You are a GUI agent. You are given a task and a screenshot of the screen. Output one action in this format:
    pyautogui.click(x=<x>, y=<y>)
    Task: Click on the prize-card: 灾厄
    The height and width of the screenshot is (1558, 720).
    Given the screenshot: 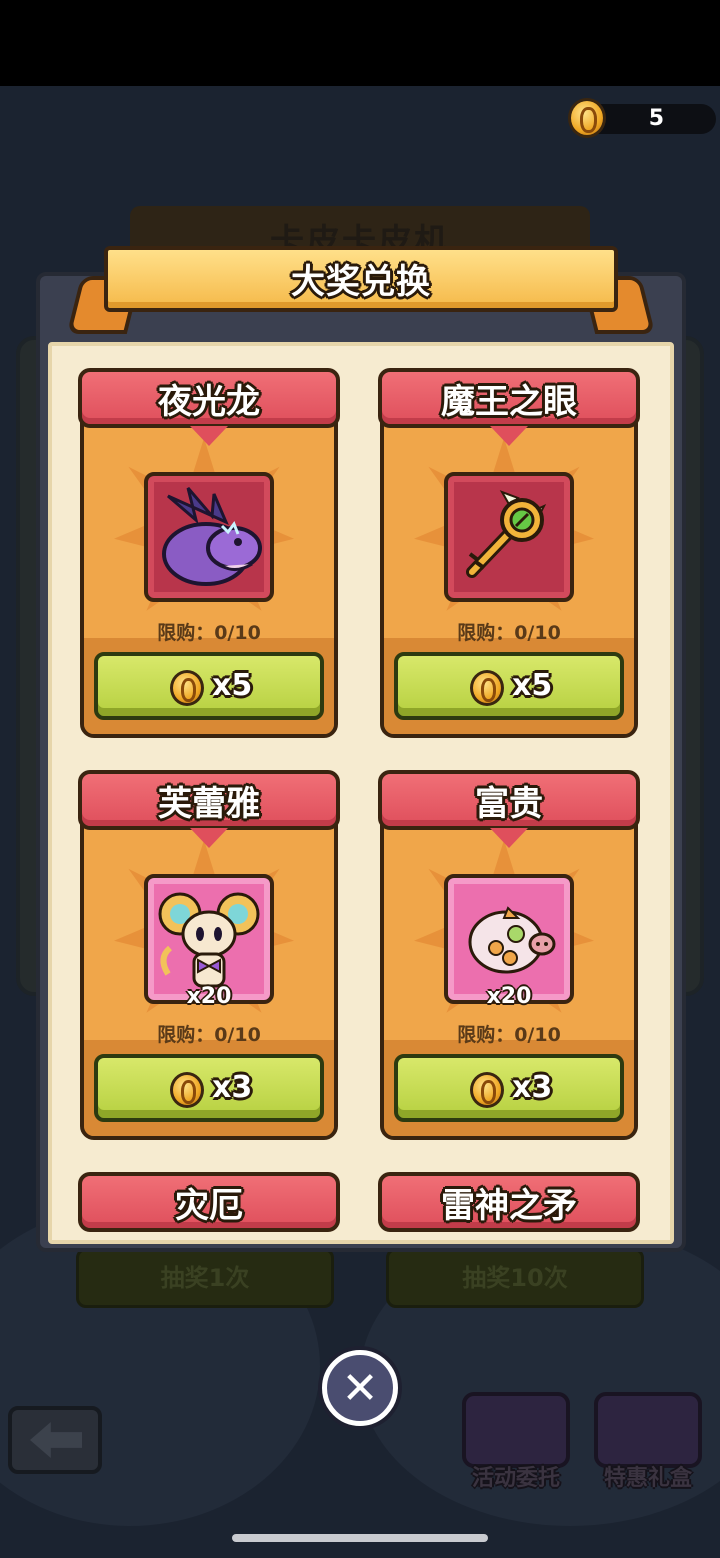 What is the action you would take?
    pyautogui.click(x=209, y=1203)
    